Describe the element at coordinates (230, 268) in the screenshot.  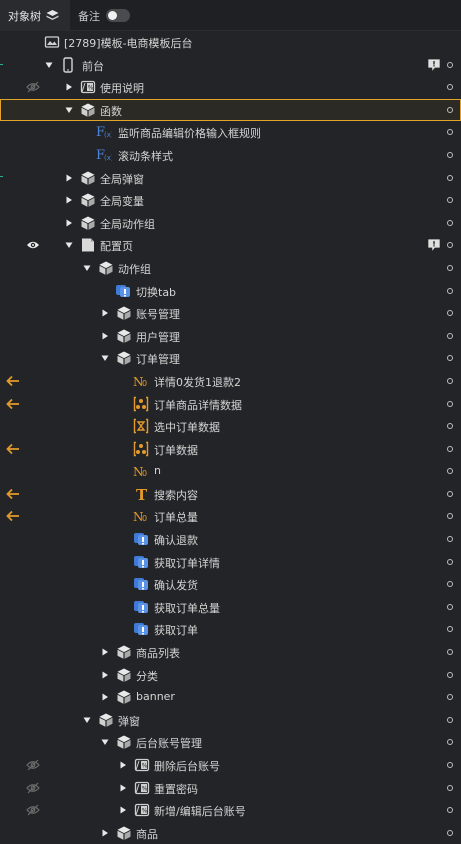
I see `tree-row-action-group: 动作组` at that location.